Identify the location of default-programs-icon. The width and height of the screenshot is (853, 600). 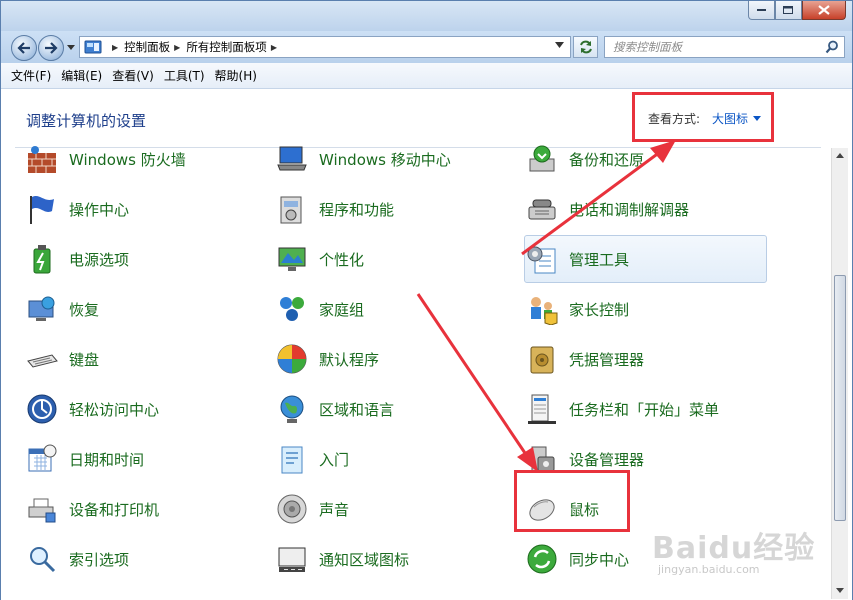
(292, 359).